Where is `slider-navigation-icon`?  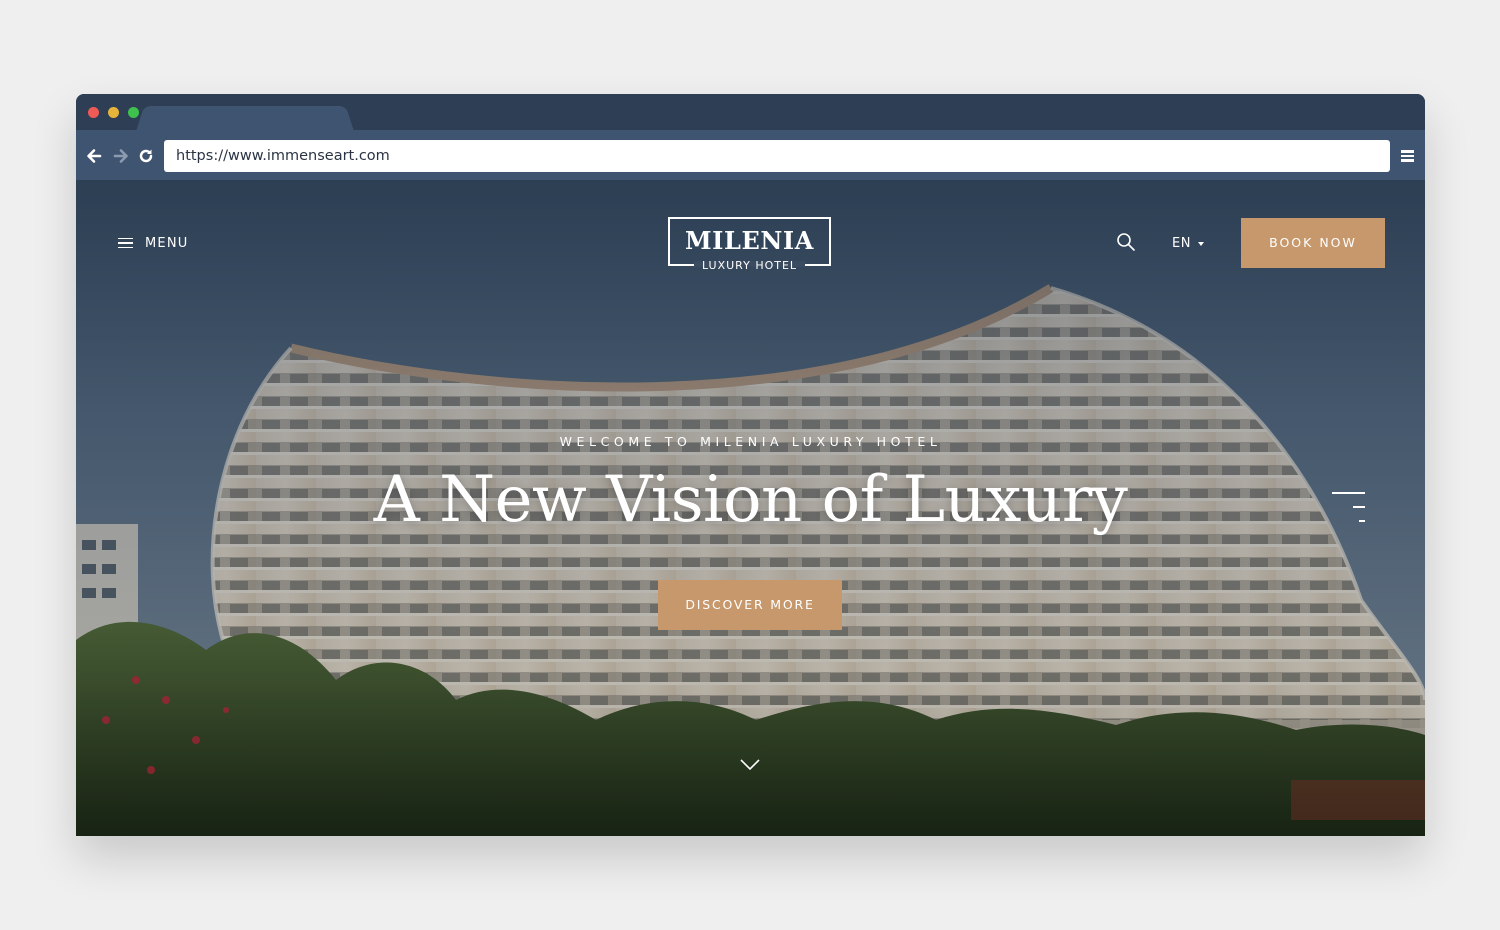
slider-navigation-icon is located at coordinates (1348, 509).